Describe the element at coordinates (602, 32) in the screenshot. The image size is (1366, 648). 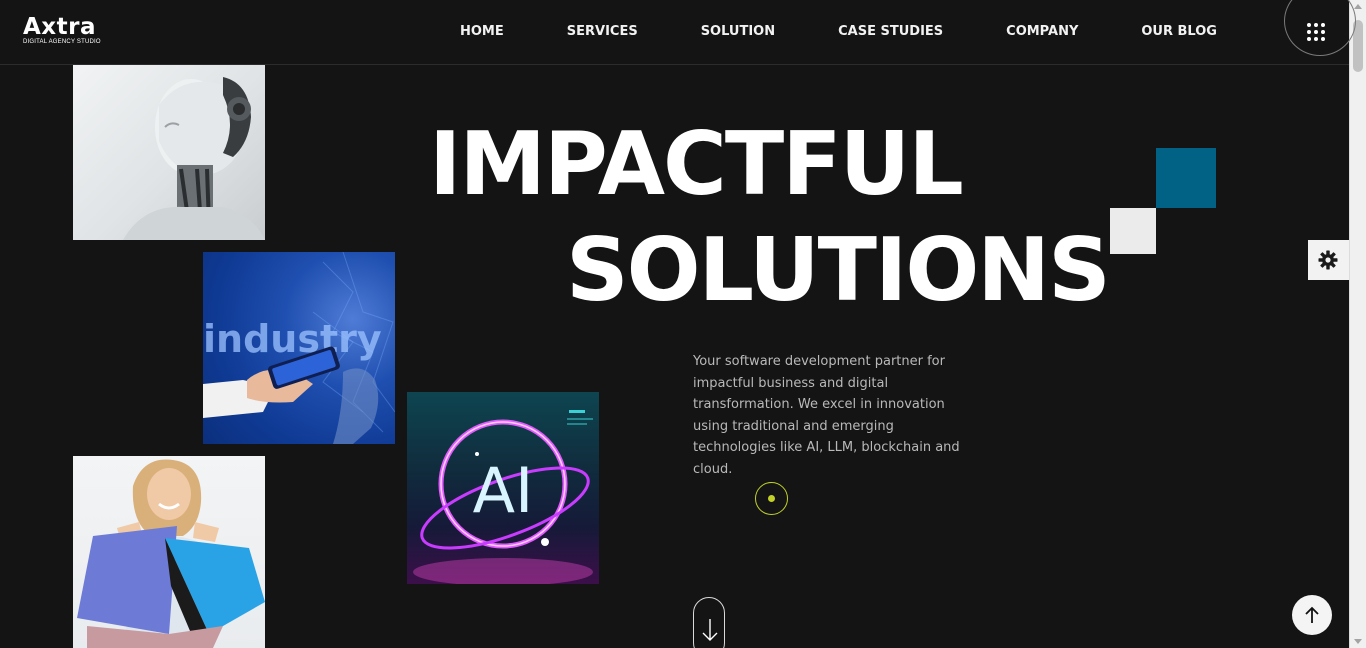
I see `nav-item-services: SERVICES` at that location.